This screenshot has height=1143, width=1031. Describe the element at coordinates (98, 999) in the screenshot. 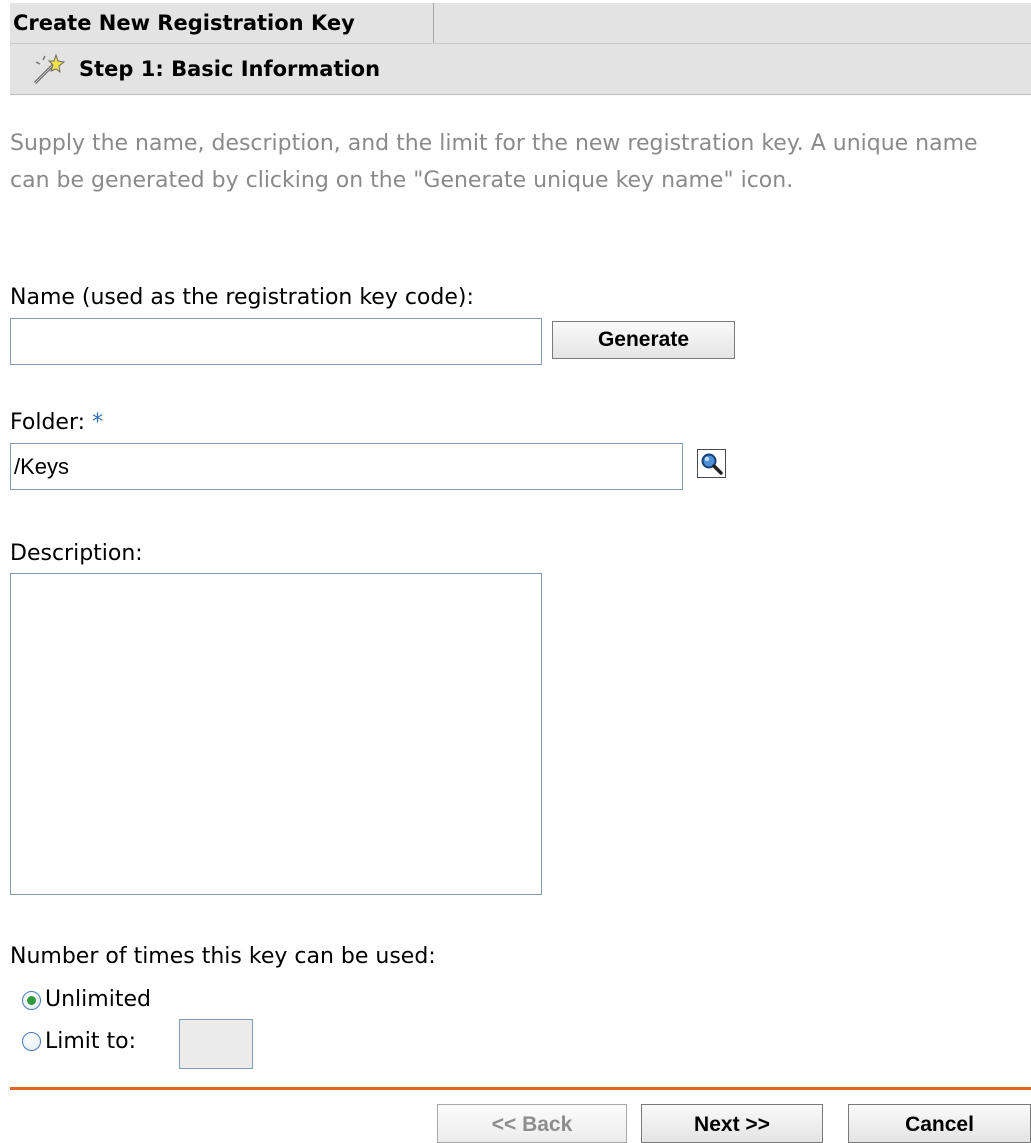

I see `unlimited-radio-label: Unlimited` at that location.